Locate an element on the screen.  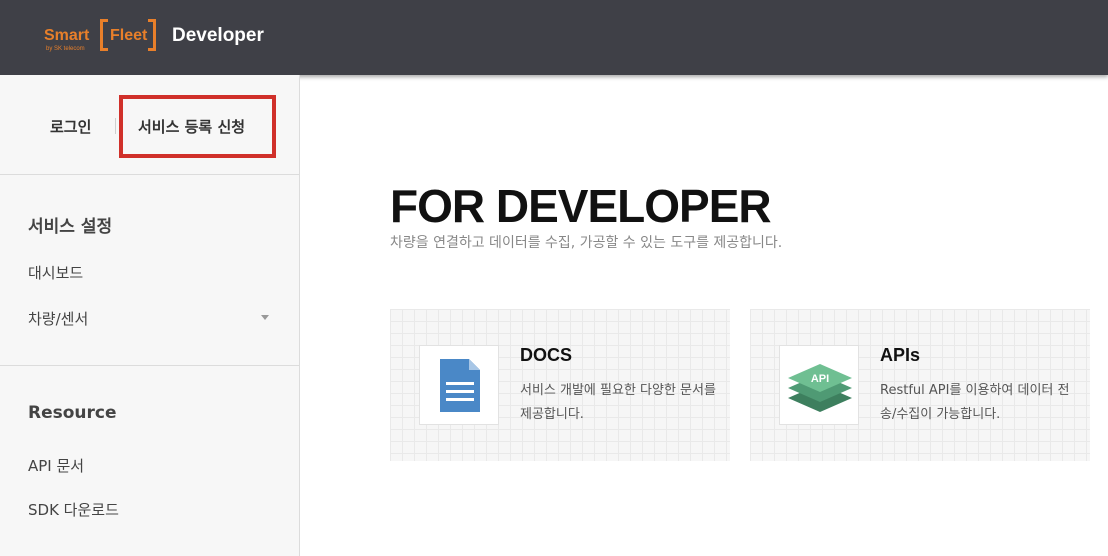
chevron-down-icon is located at coordinates (265, 317).